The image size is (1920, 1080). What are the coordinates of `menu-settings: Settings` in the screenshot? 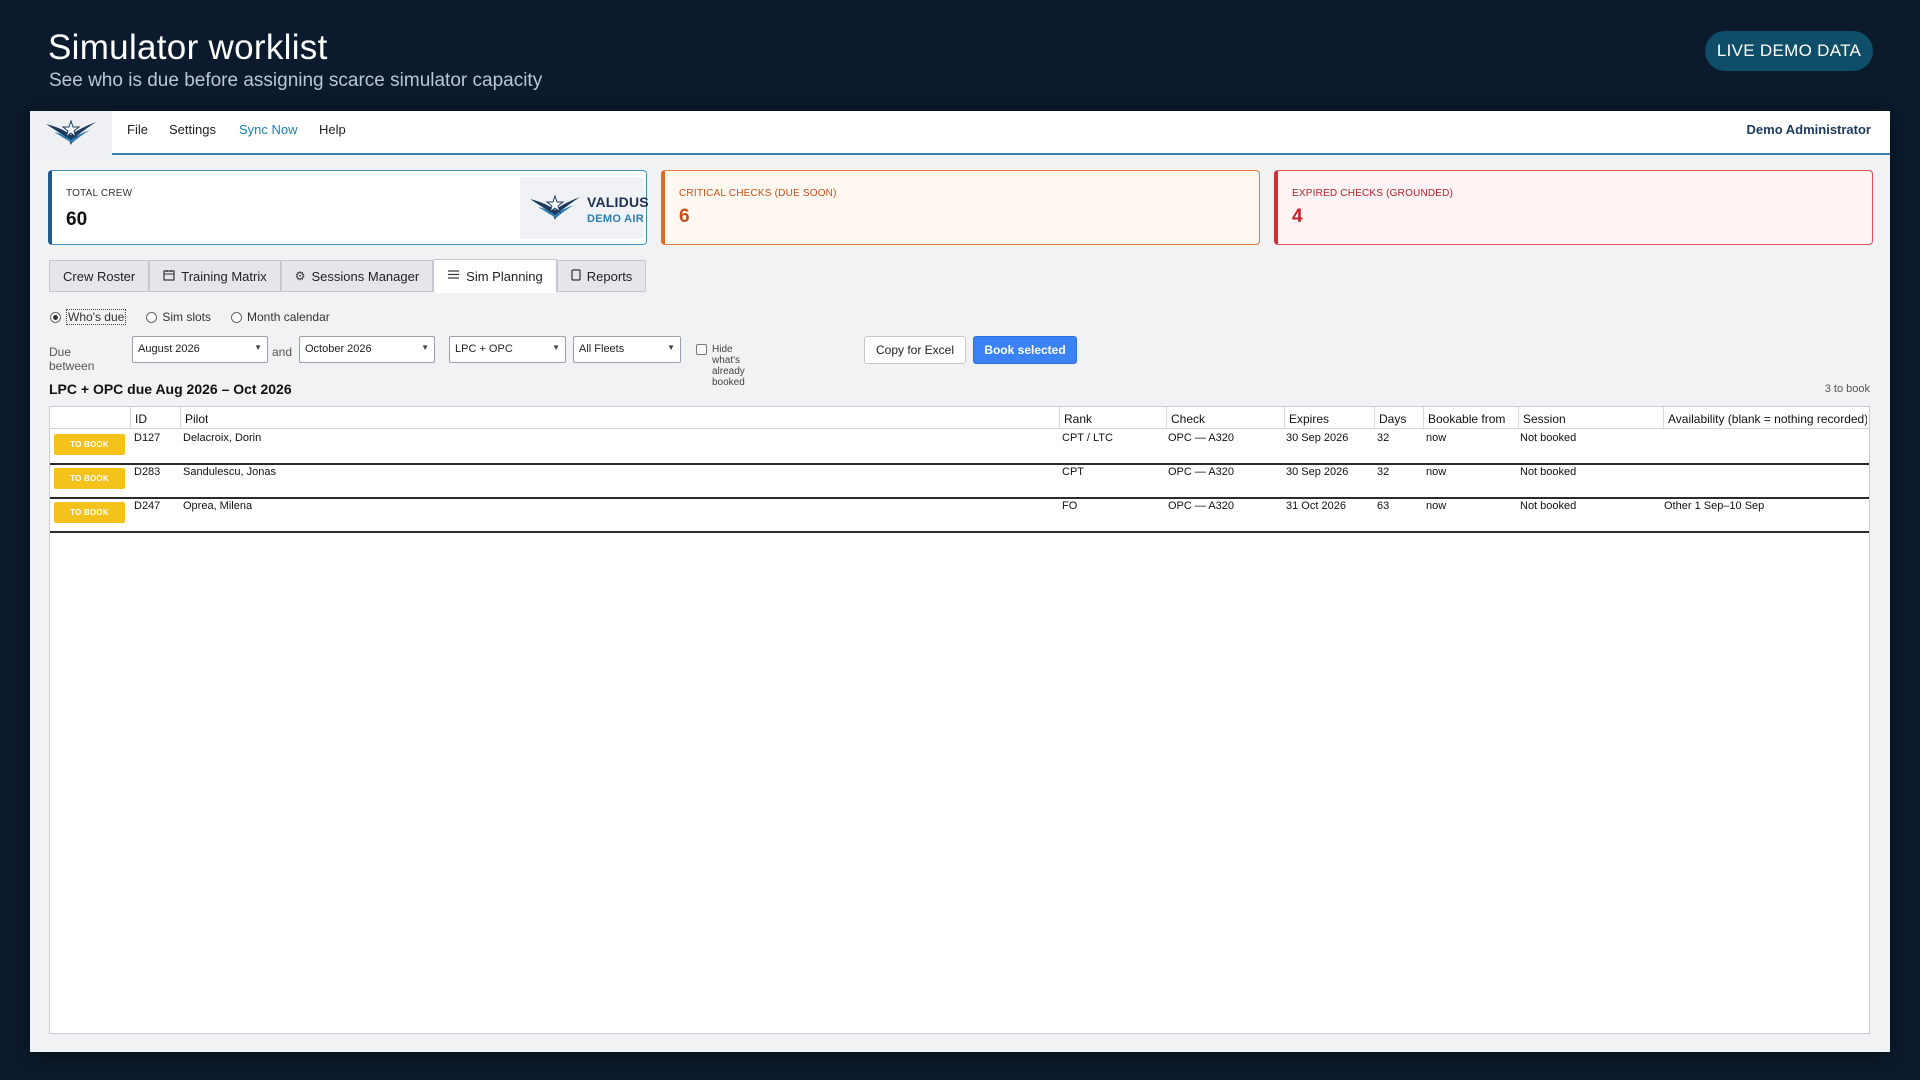 It's located at (192, 129).